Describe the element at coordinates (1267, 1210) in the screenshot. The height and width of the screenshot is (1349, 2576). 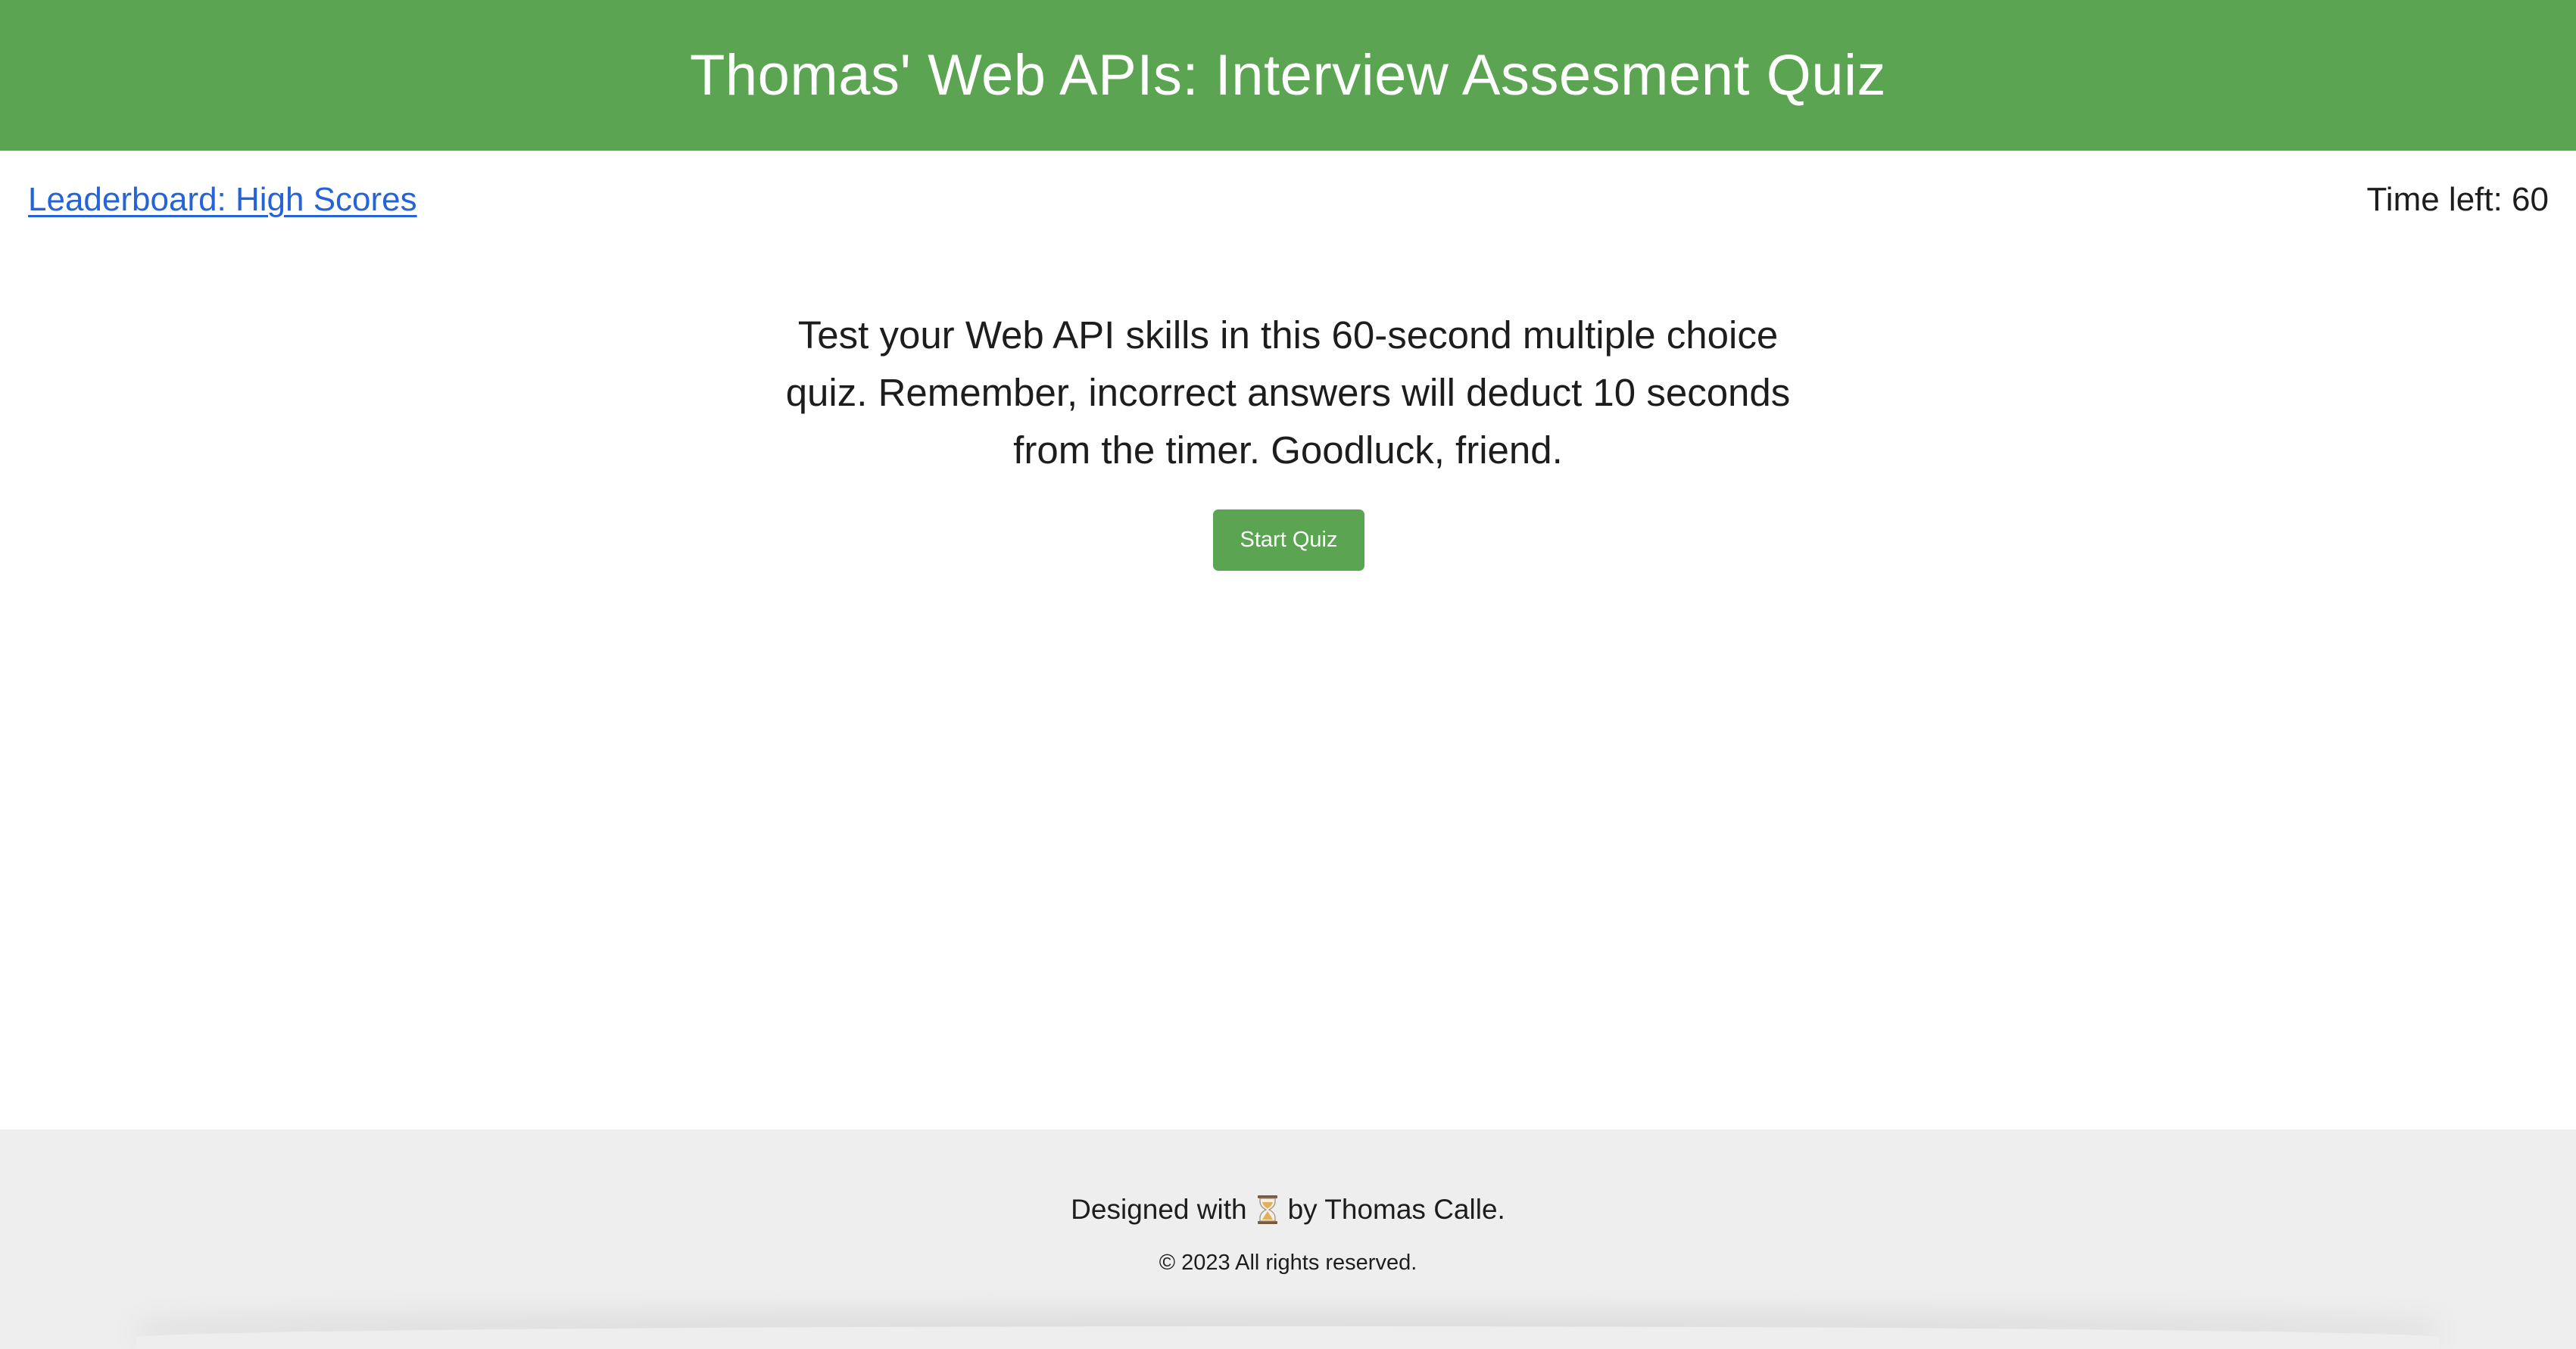
I see `hourglass-icon` at that location.